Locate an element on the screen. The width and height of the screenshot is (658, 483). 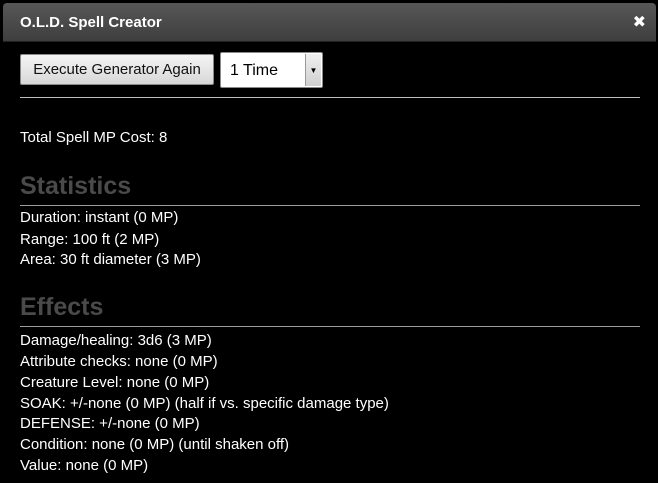
effects-rule is located at coordinates (330, 326).